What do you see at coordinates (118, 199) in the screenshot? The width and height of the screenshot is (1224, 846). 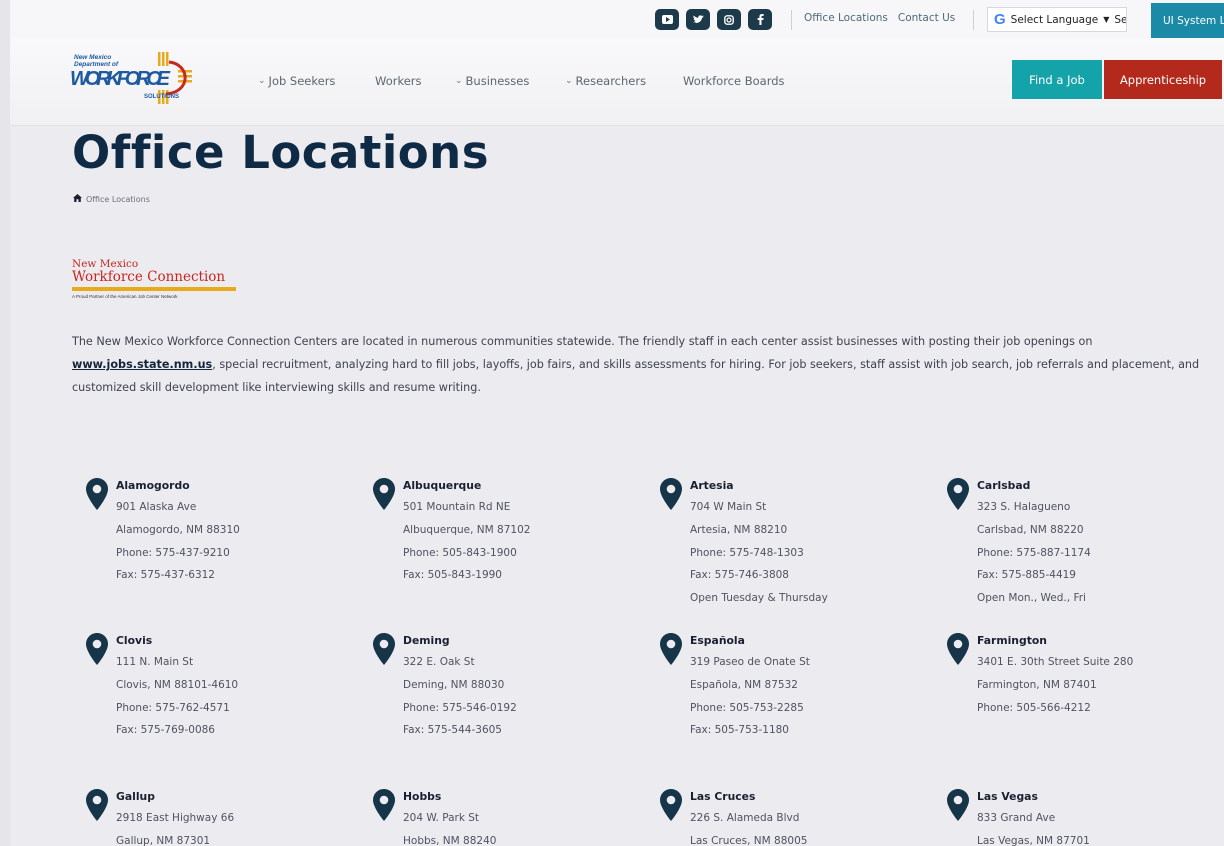 I see `breadcrumb-current: Office Locations` at bounding box center [118, 199].